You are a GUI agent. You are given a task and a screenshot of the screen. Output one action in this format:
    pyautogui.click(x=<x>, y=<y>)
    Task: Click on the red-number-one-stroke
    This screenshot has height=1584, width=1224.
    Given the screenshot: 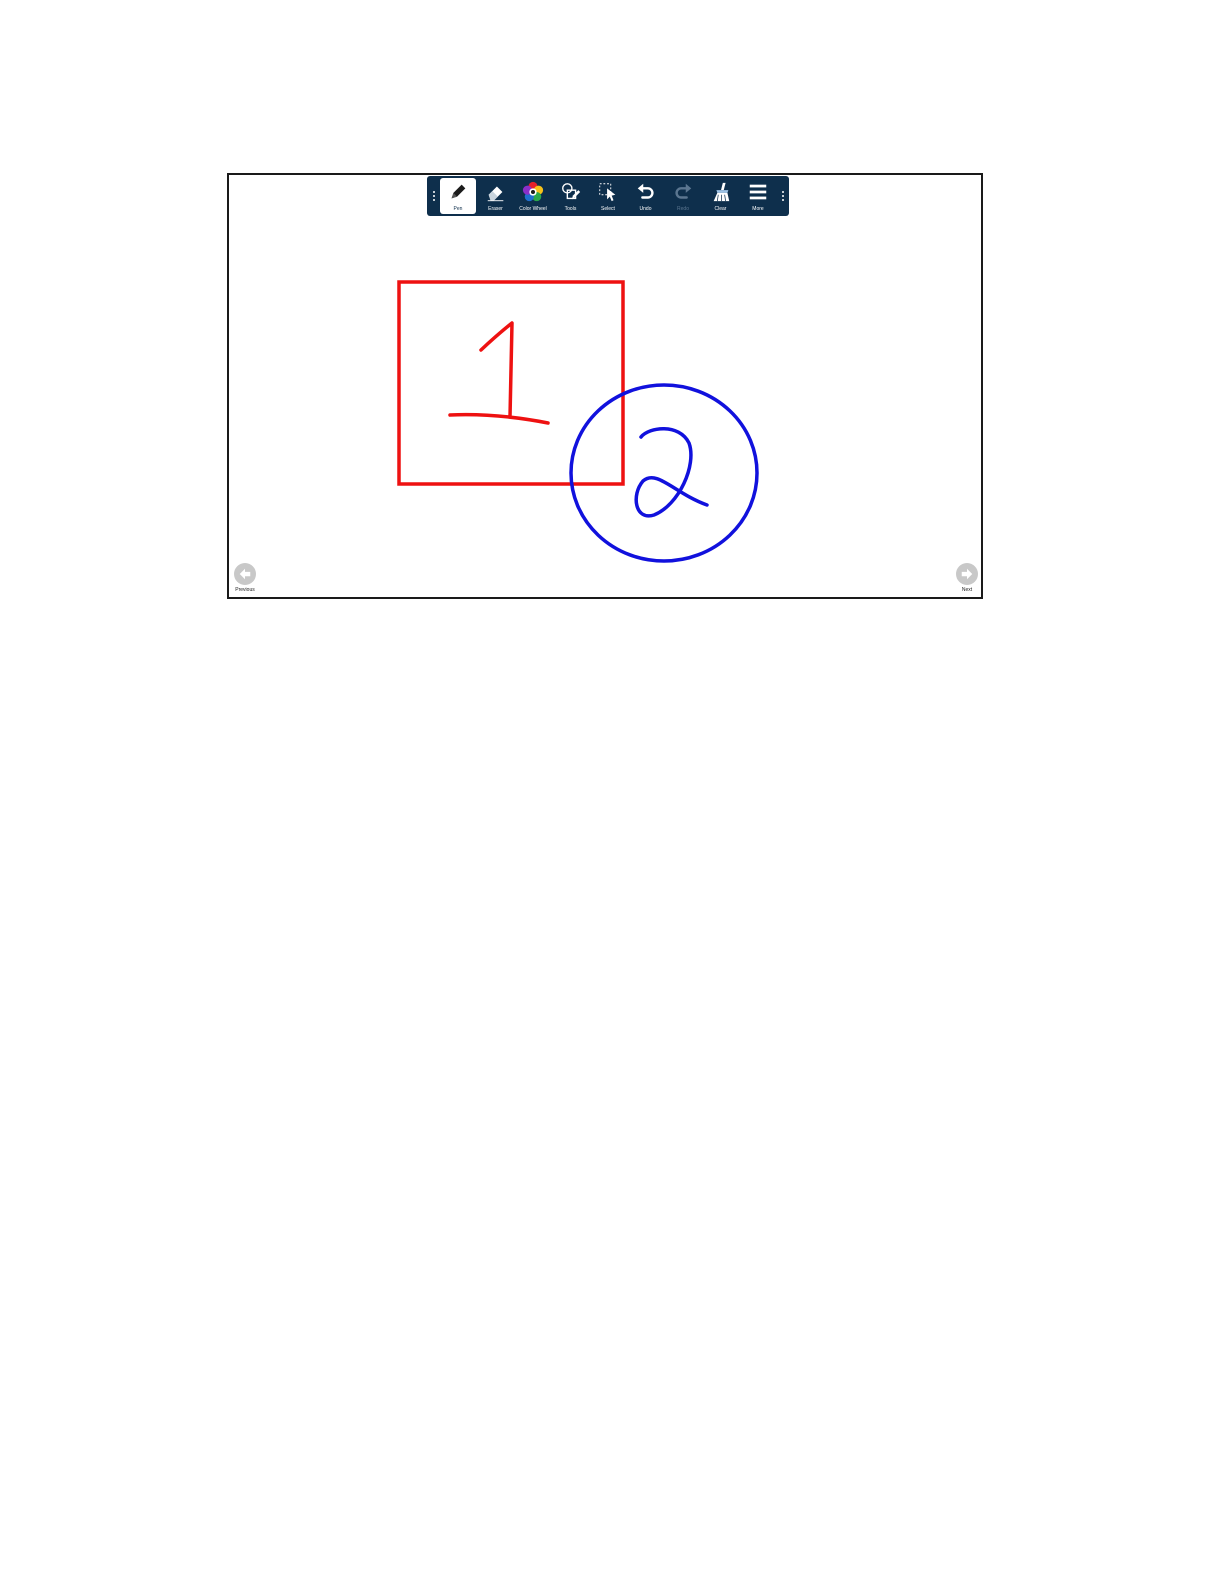 What is the action you would take?
    pyautogui.click(x=499, y=373)
    